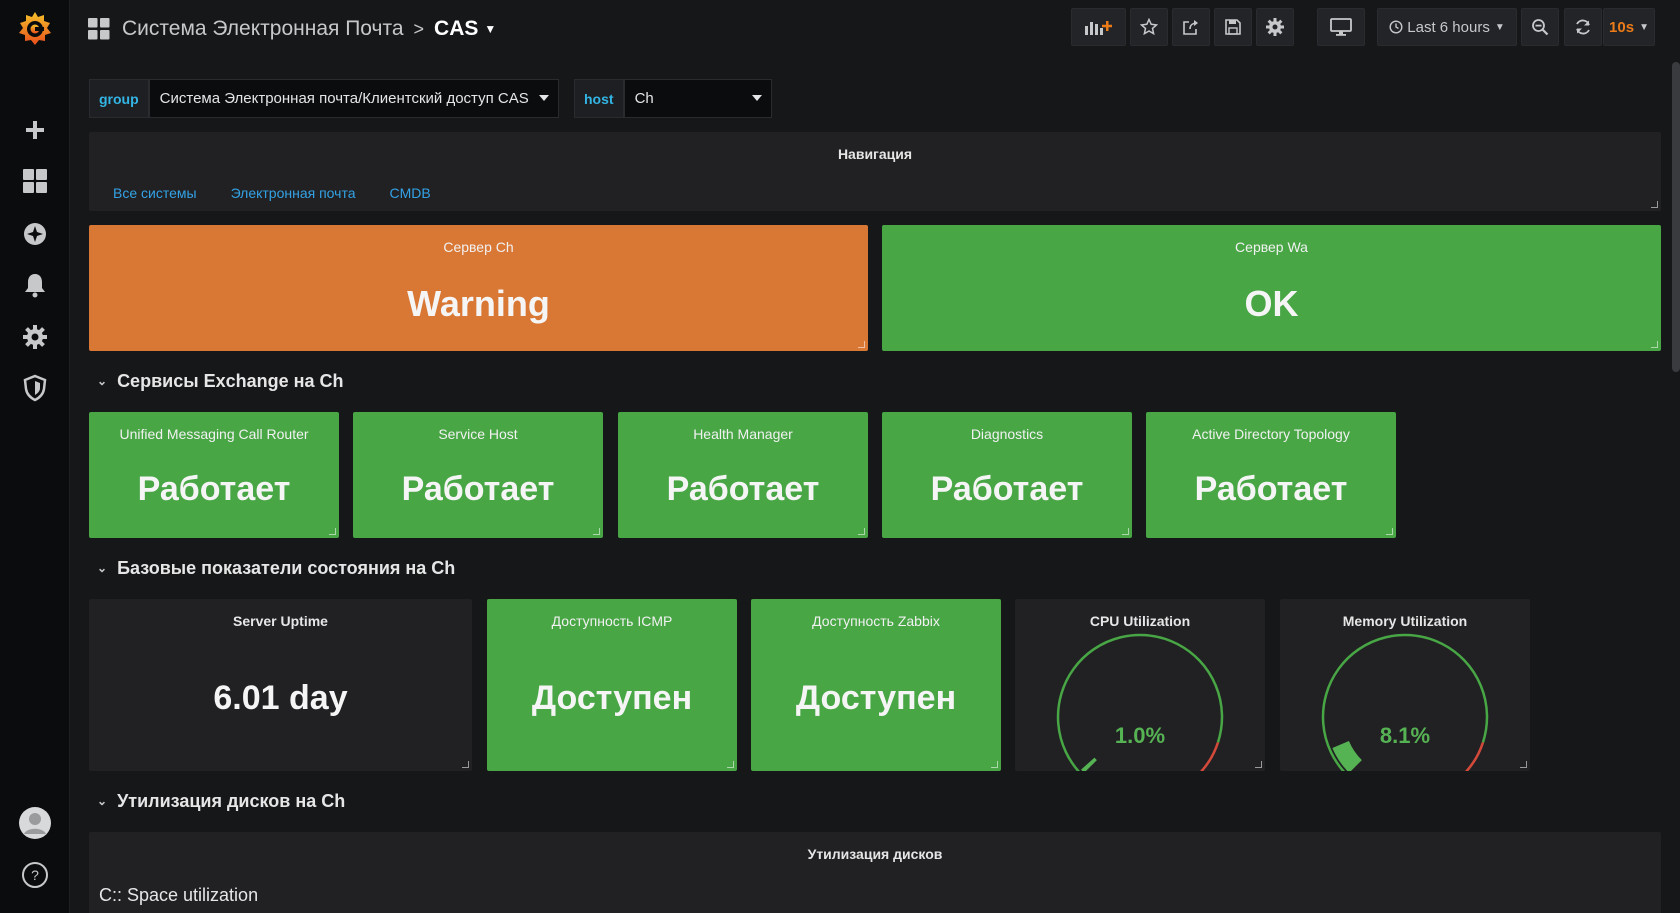  I want to click on service-panel: Diagnostics Работает, so click(1007, 475).